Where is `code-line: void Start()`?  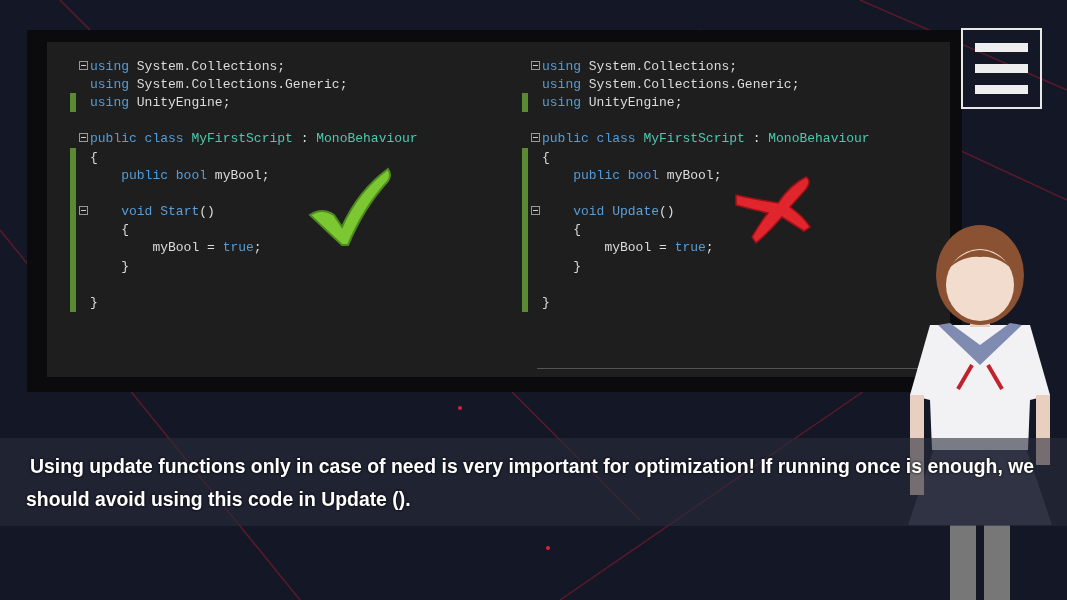
code-line: void Start() is located at coordinates (168, 212).